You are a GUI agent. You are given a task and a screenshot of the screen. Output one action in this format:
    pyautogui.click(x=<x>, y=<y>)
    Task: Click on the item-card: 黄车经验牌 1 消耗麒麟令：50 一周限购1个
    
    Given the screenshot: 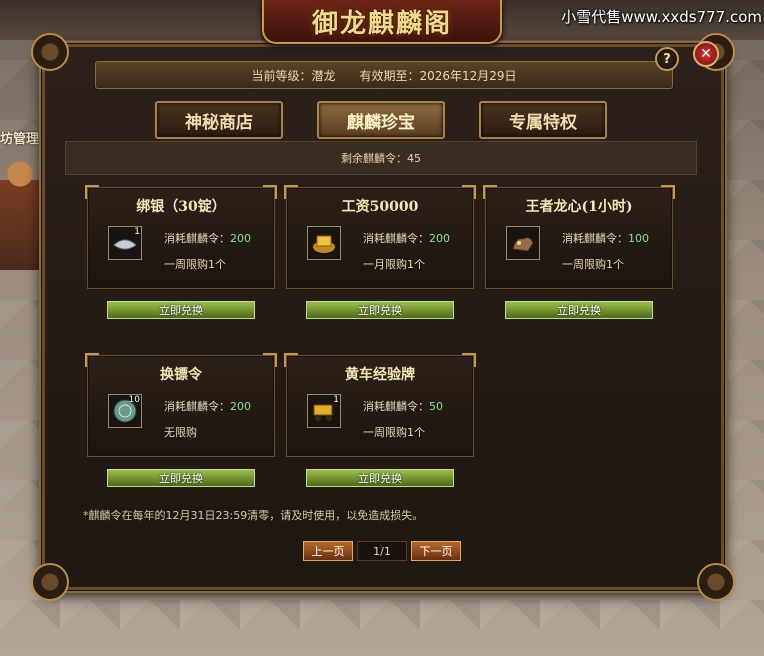 What is the action you would take?
    pyautogui.click(x=380, y=405)
    